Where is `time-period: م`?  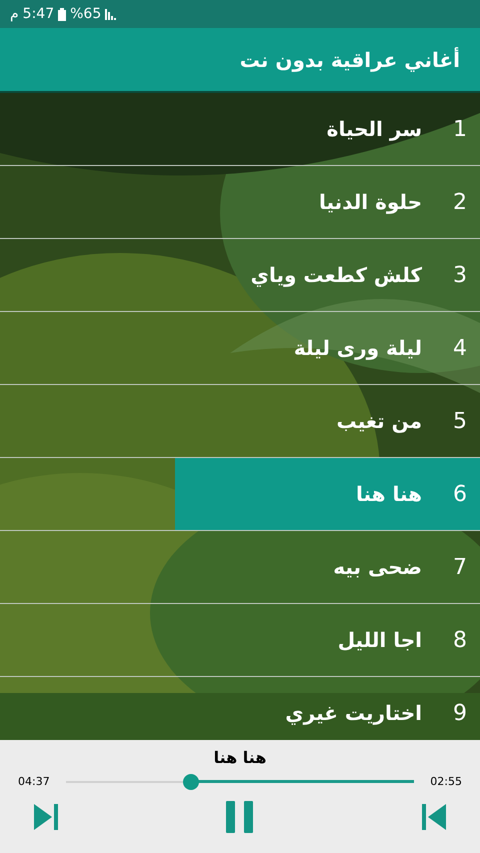
time-period: م is located at coordinates (14, 14).